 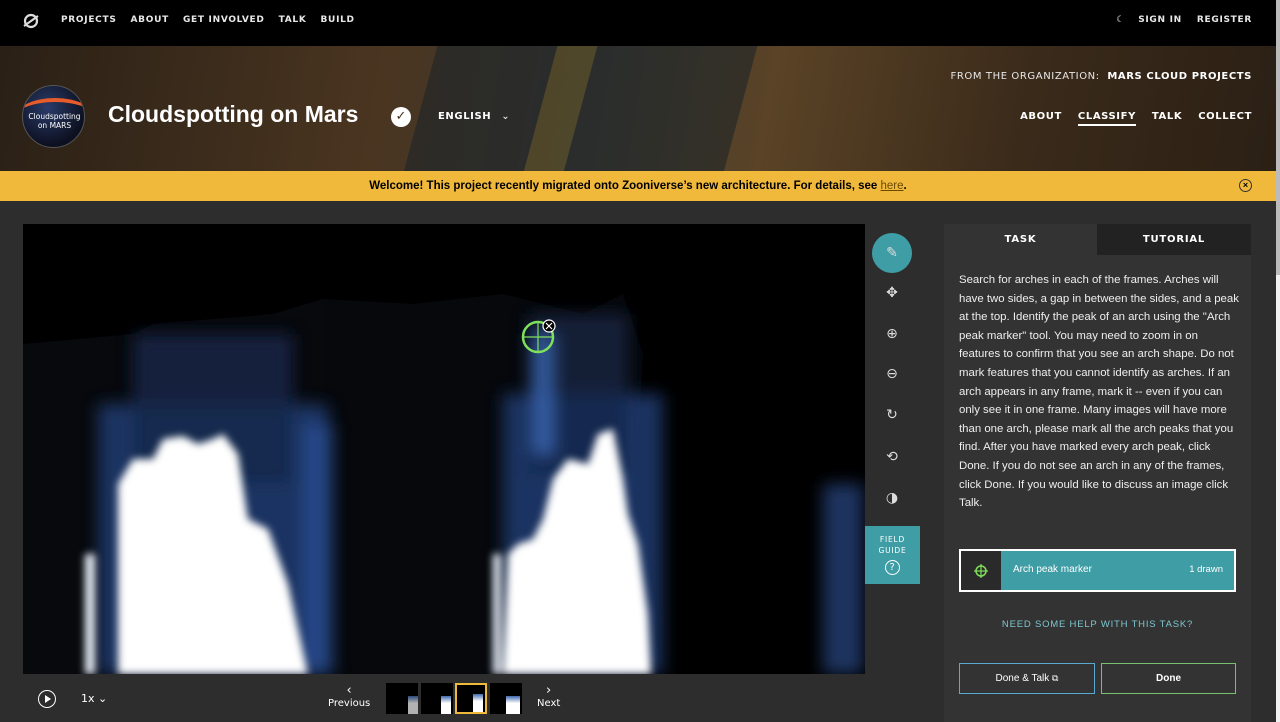 What do you see at coordinates (465, 116) in the screenshot?
I see `language-label: ENGLISH` at bounding box center [465, 116].